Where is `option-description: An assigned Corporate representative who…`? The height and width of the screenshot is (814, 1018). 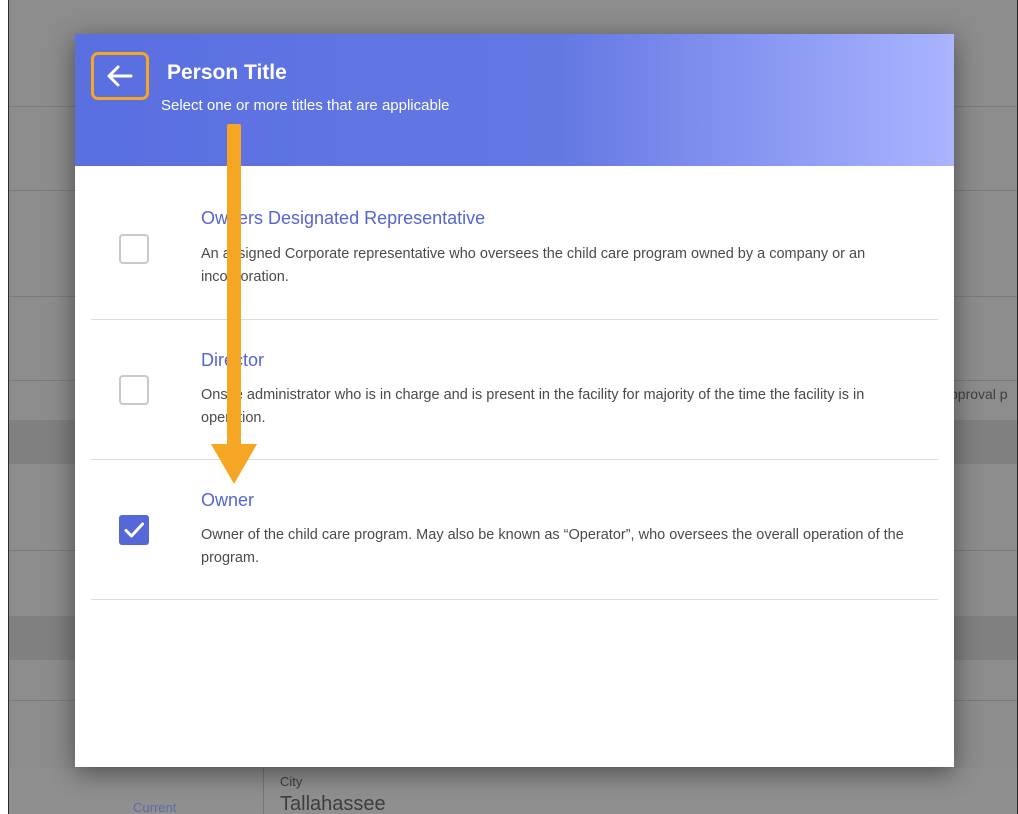 option-description: An assigned Corporate representative who… is located at coordinates (533, 265).